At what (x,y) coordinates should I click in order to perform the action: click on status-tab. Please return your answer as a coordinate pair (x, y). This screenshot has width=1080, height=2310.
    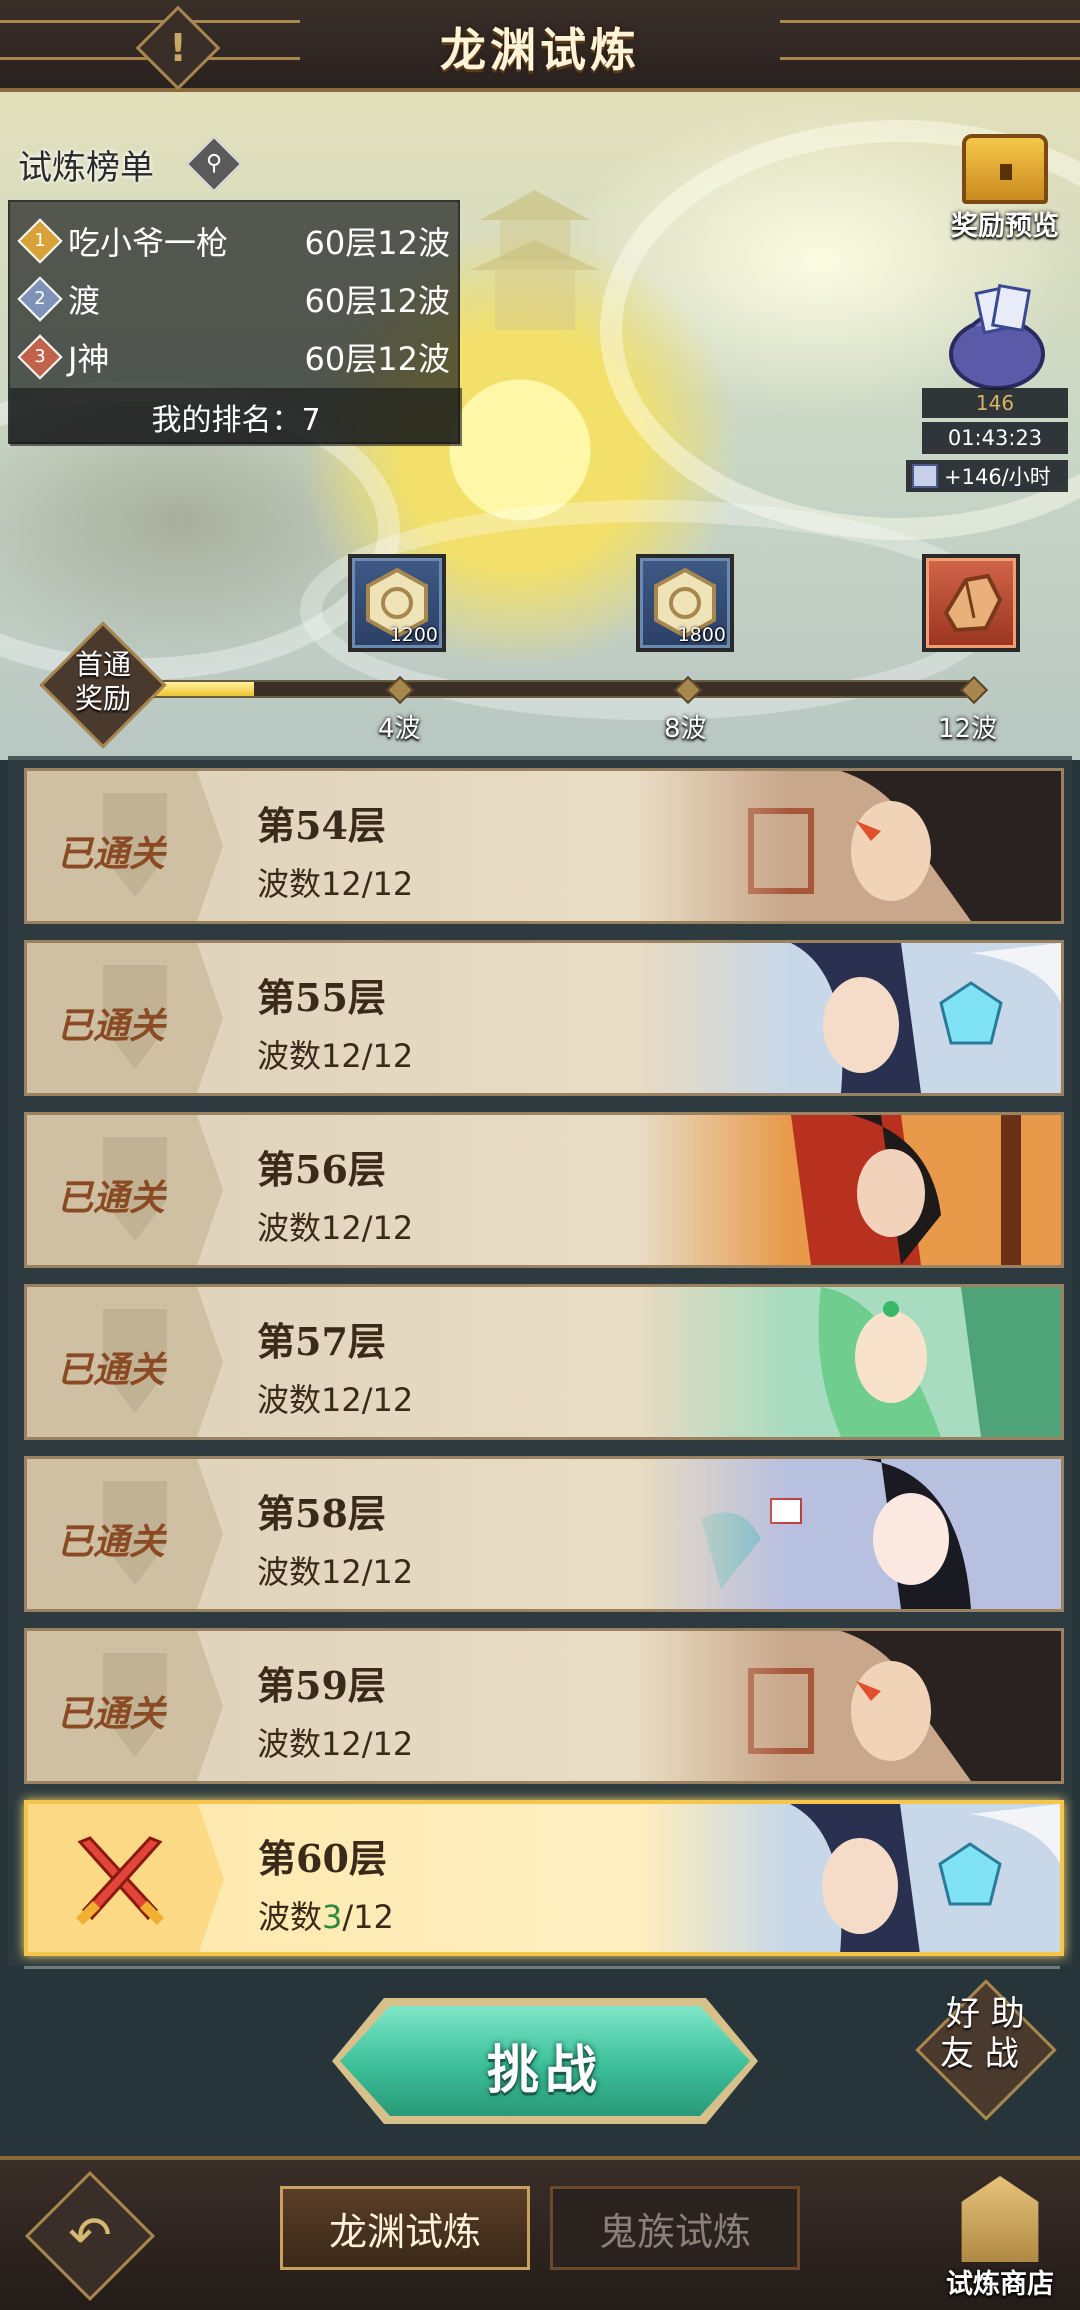
    Looking at the image, I should click on (126, 1878).